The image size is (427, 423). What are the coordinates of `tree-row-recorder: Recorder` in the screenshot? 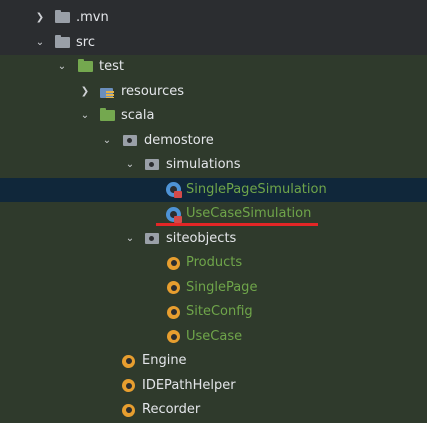 It's located at (213, 410).